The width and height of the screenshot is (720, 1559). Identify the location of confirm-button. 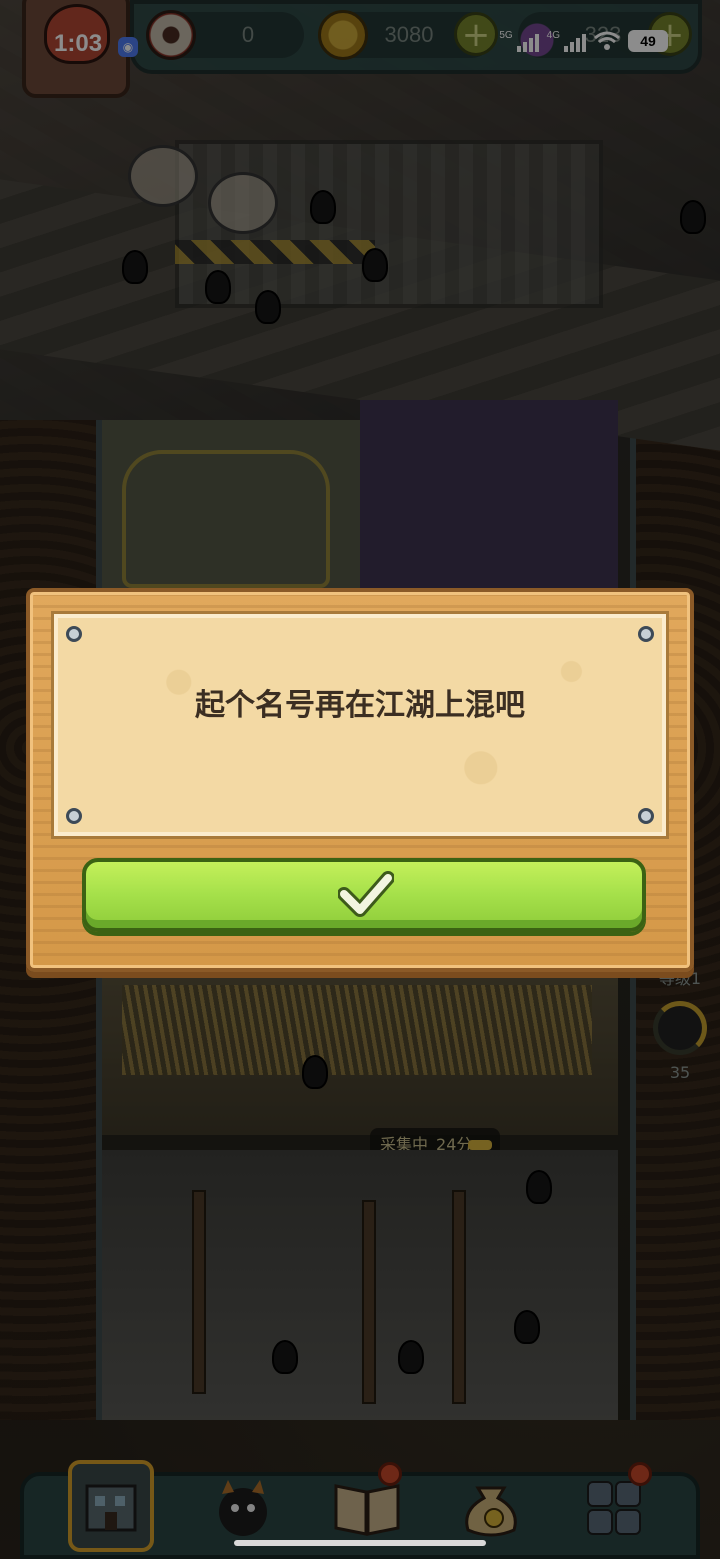
(364, 895).